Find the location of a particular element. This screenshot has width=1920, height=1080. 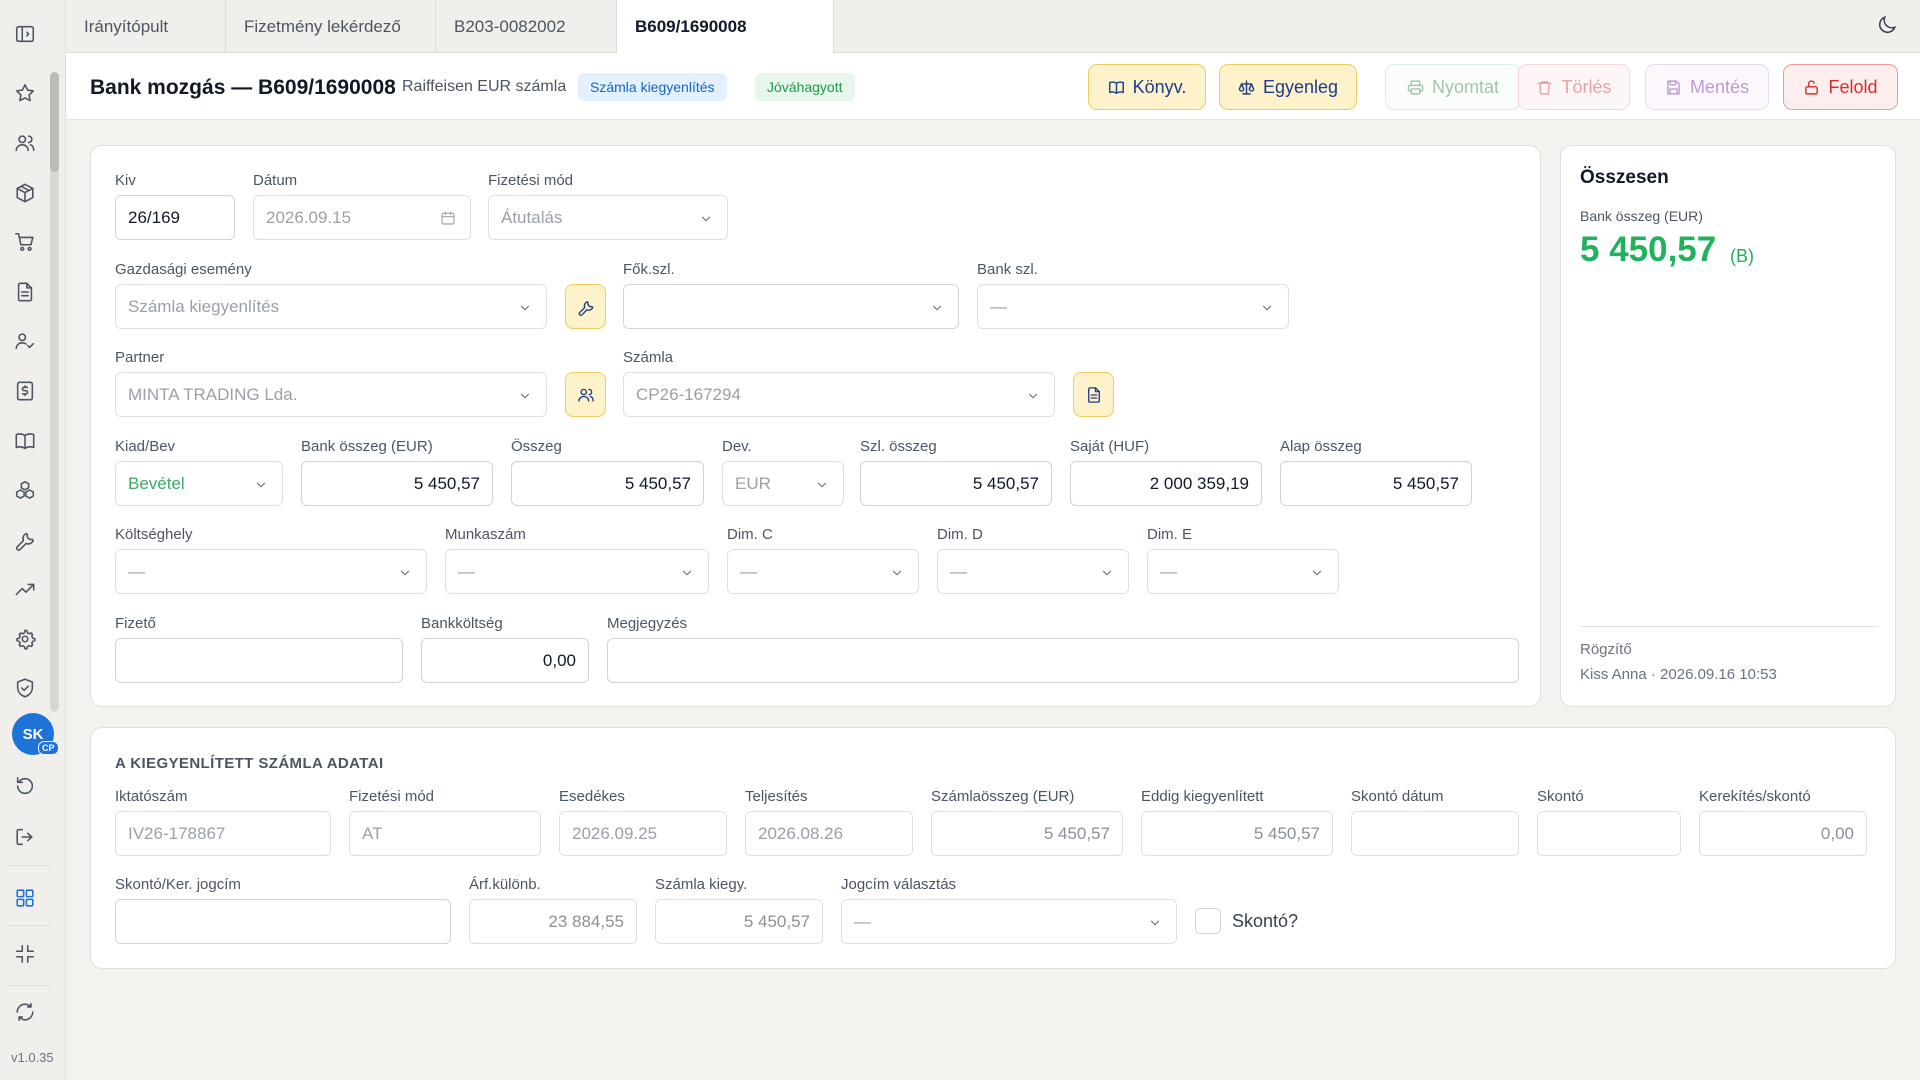

szamla-label: Számla is located at coordinates (648, 357).